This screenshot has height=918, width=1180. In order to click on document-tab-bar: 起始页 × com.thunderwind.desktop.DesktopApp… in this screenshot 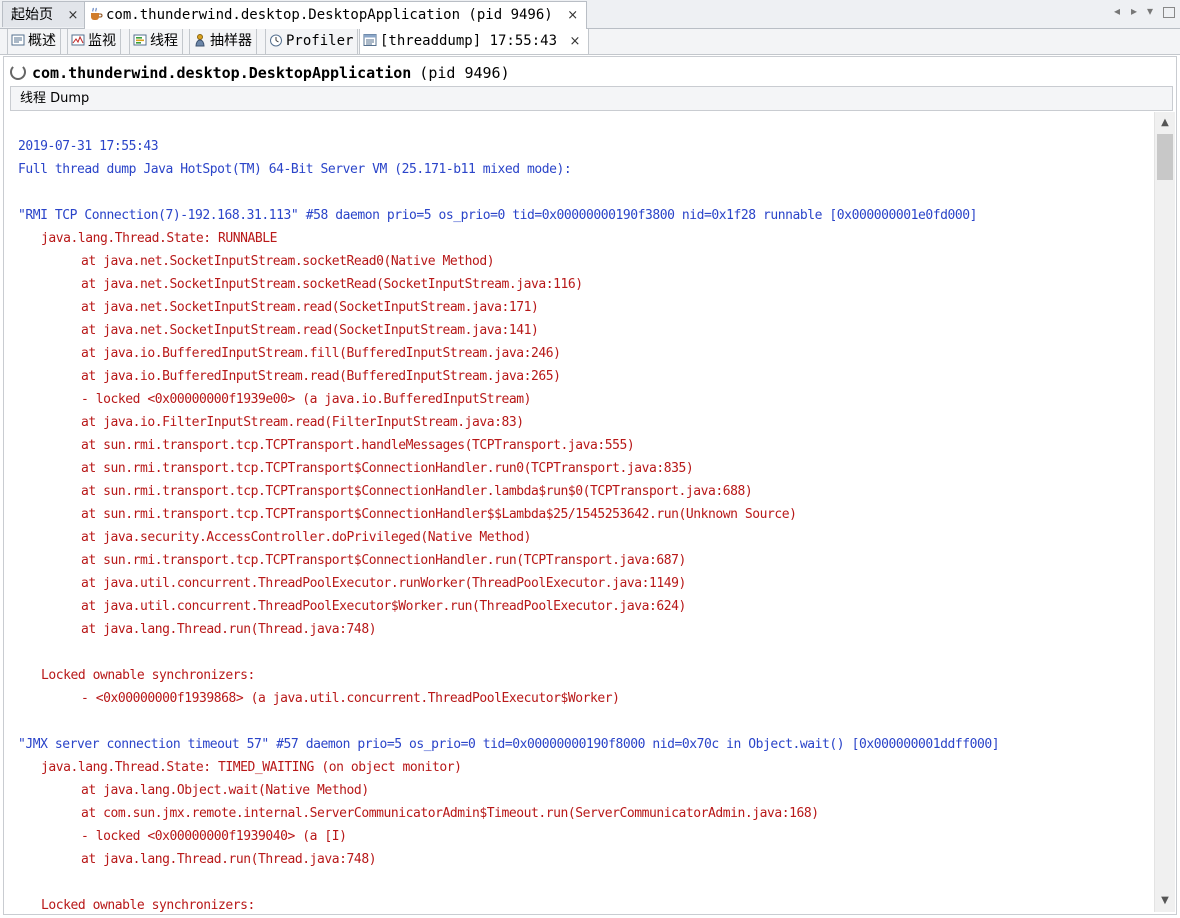, I will do `click(590, 14)`.